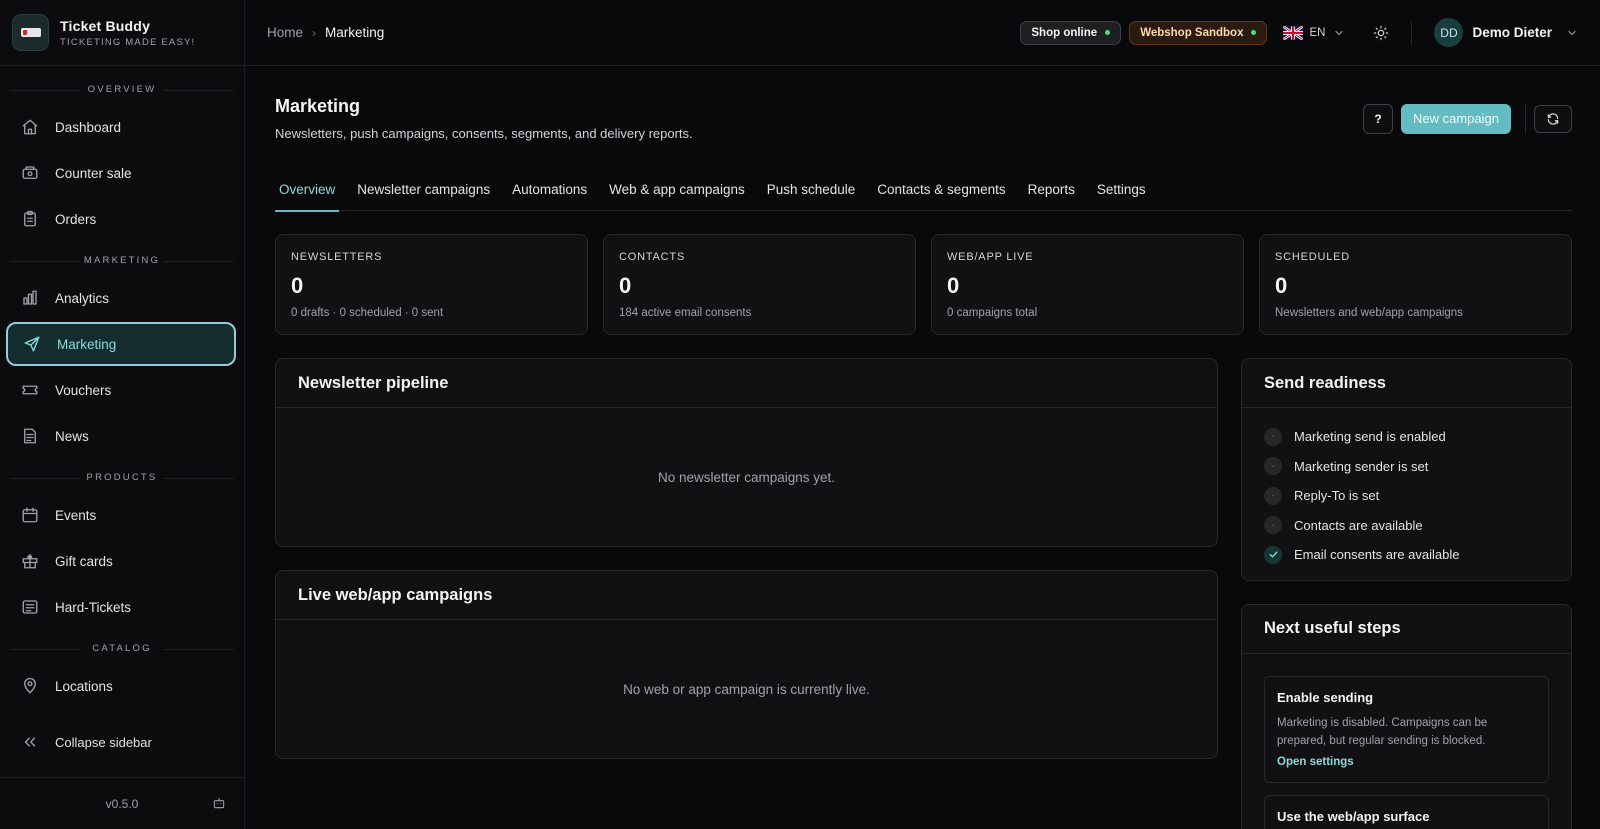 This screenshot has width=1600, height=829. Describe the element at coordinates (1406, 555) in the screenshot. I see `list-item: Email consents are available` at that location.